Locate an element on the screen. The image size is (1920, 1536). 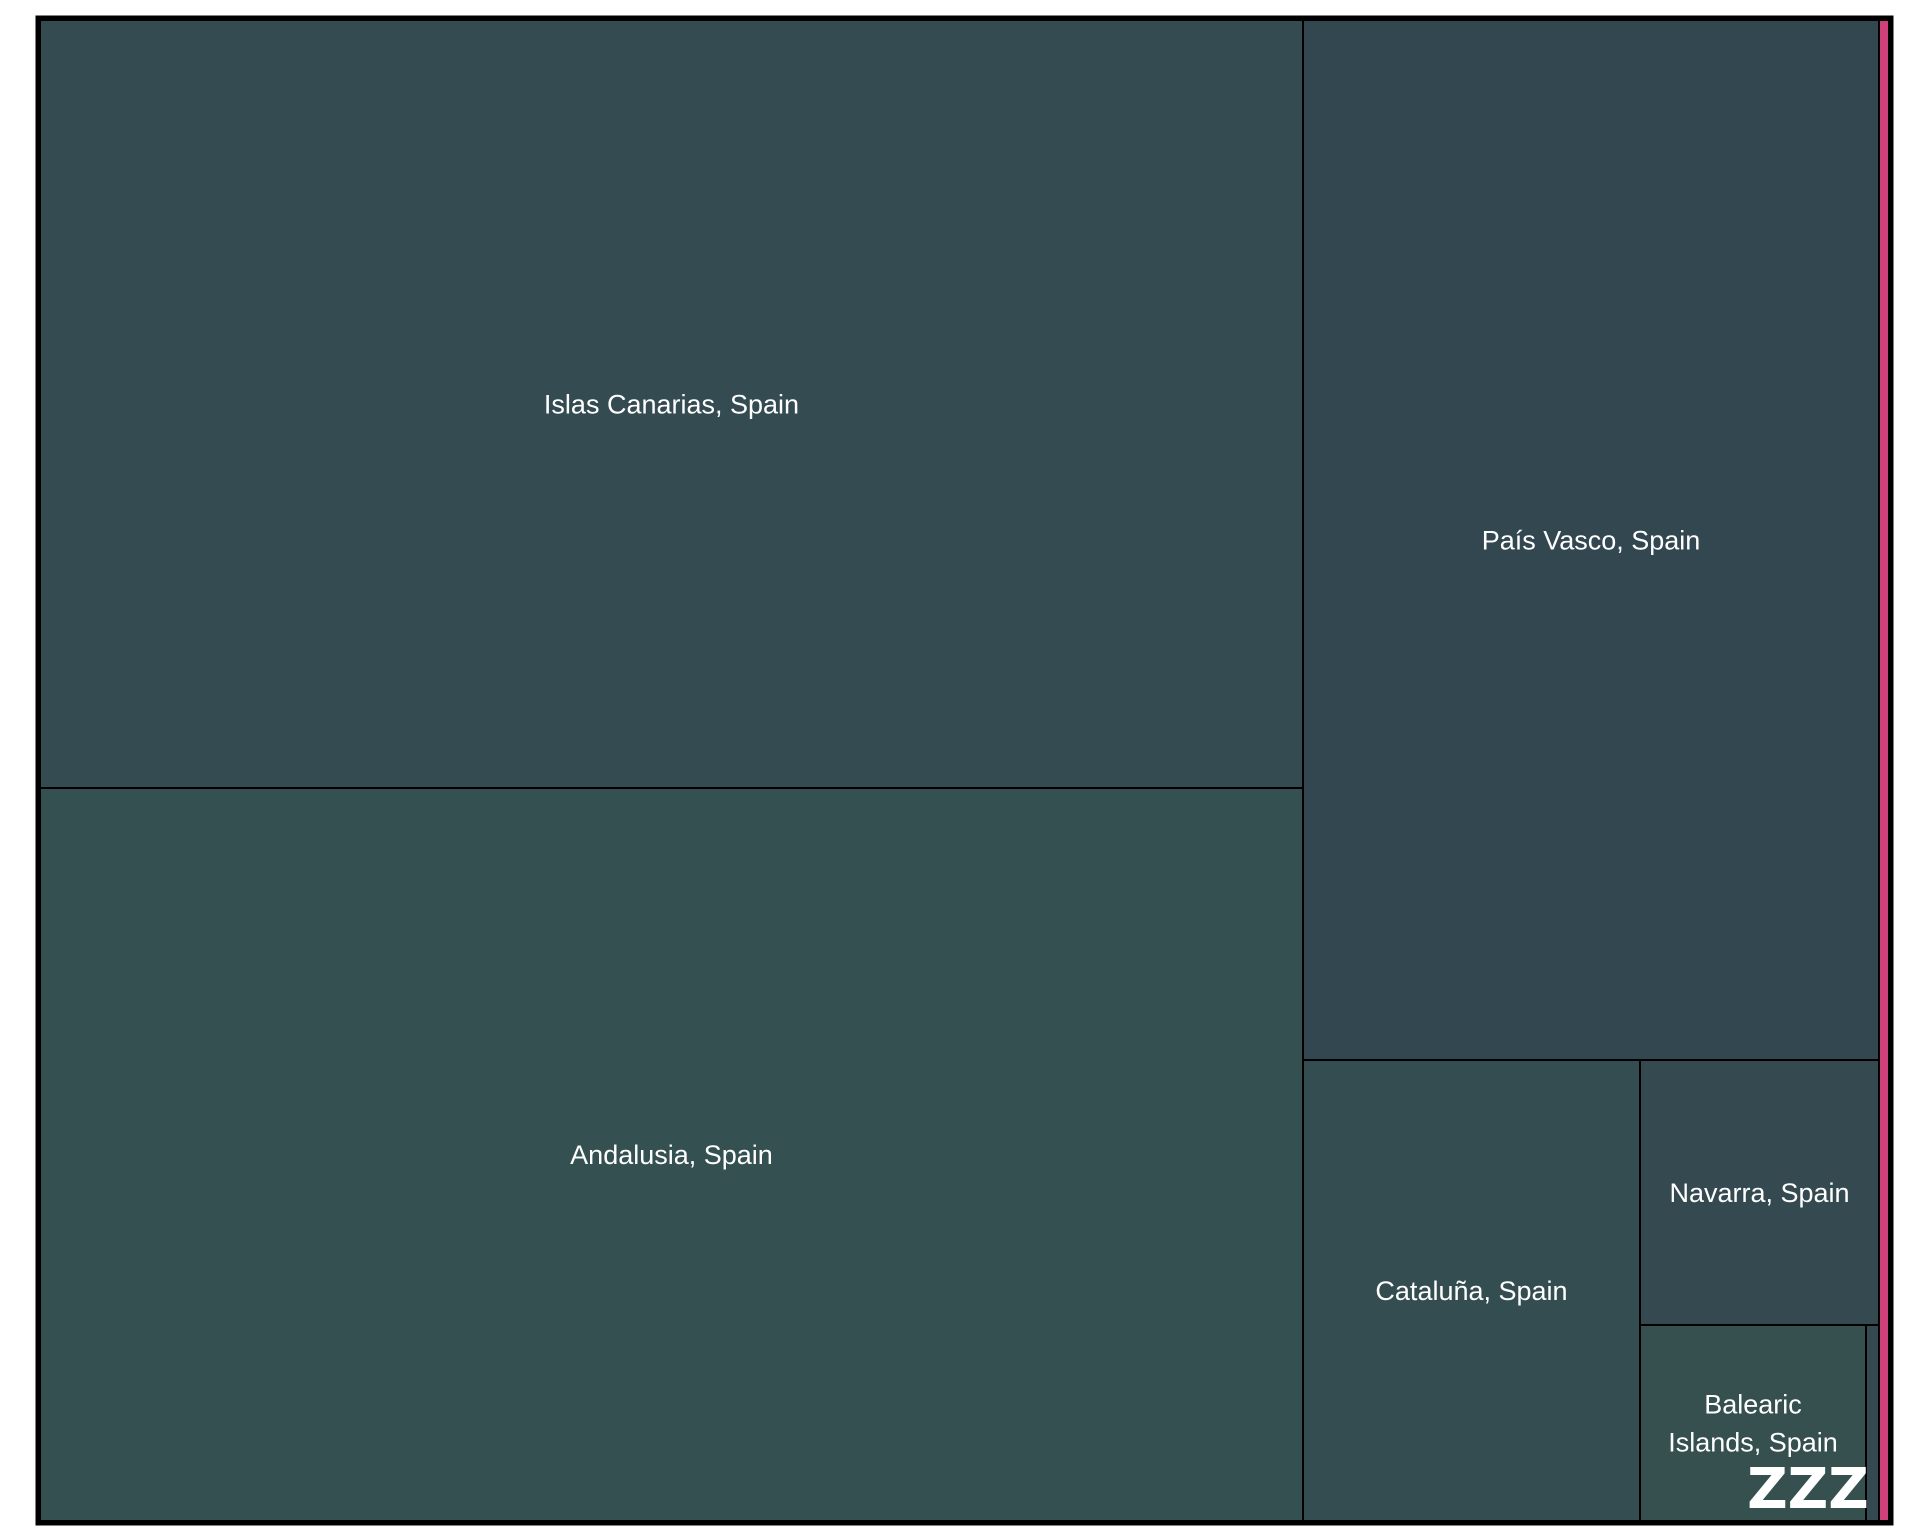
watermark-logo: ZZZ is located at coordinates (1808, 1489).